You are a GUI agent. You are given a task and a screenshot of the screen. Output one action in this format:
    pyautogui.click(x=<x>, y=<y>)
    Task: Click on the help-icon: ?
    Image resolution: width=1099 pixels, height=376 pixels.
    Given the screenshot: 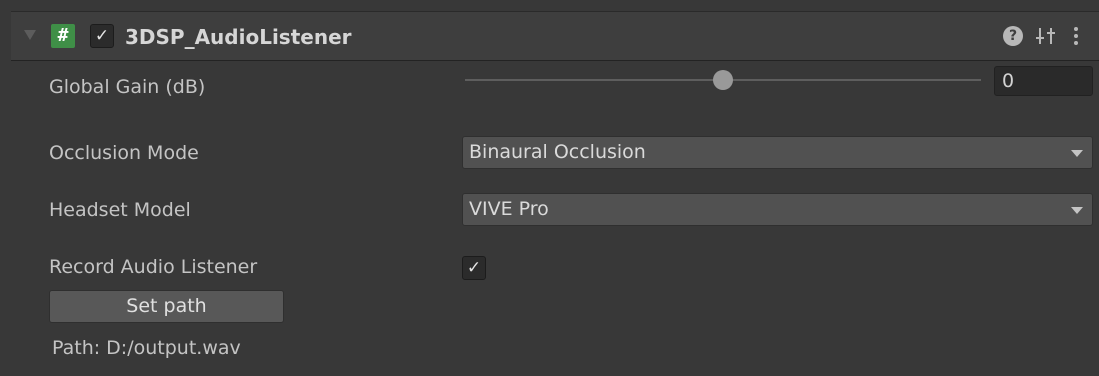 What is the action you would take?
    pyautogui.click(x=1013, y=36)
    